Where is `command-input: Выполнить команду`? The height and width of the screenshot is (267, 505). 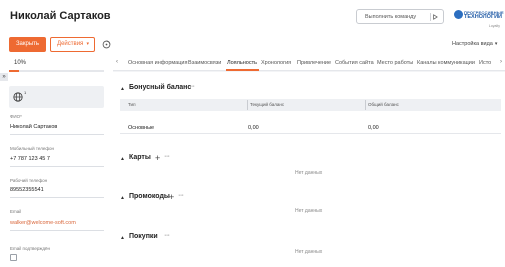
command-input: Выполнить команду is located at coordinates (400, 16).